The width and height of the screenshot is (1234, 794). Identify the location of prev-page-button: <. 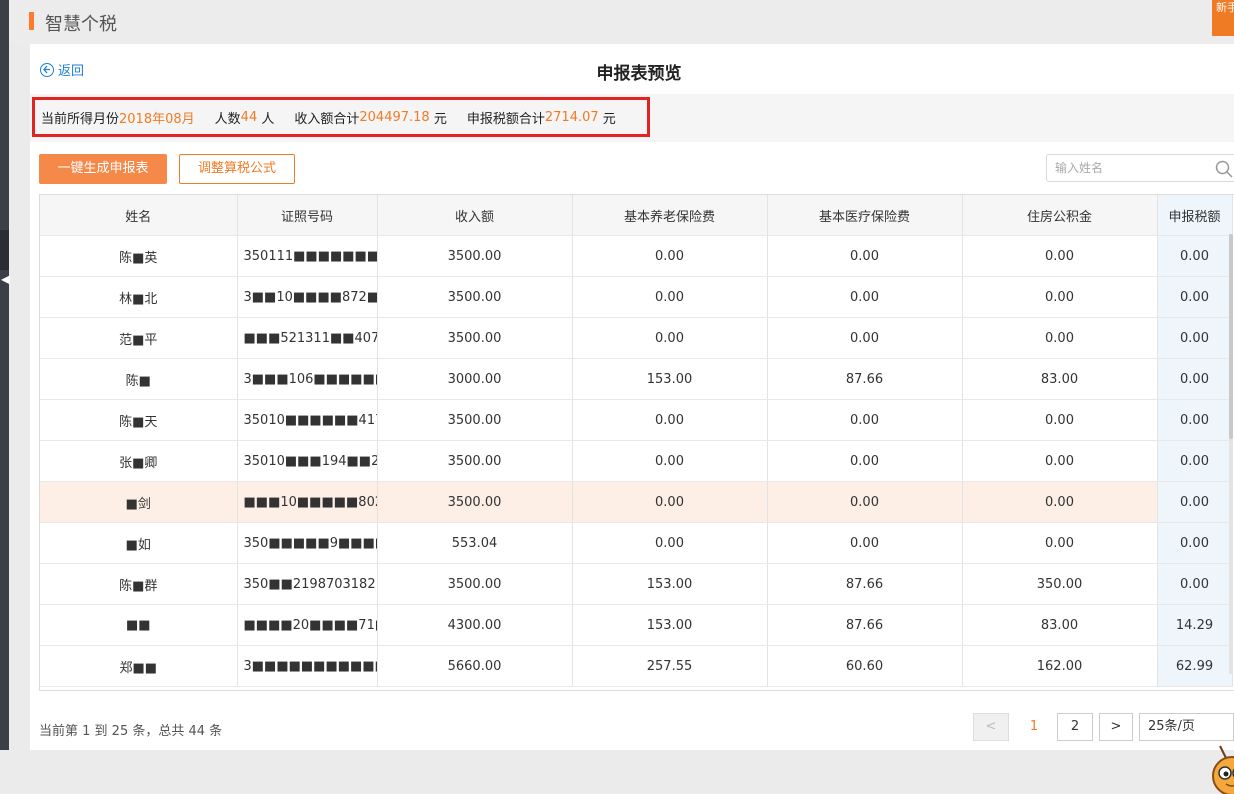
(991, 727).